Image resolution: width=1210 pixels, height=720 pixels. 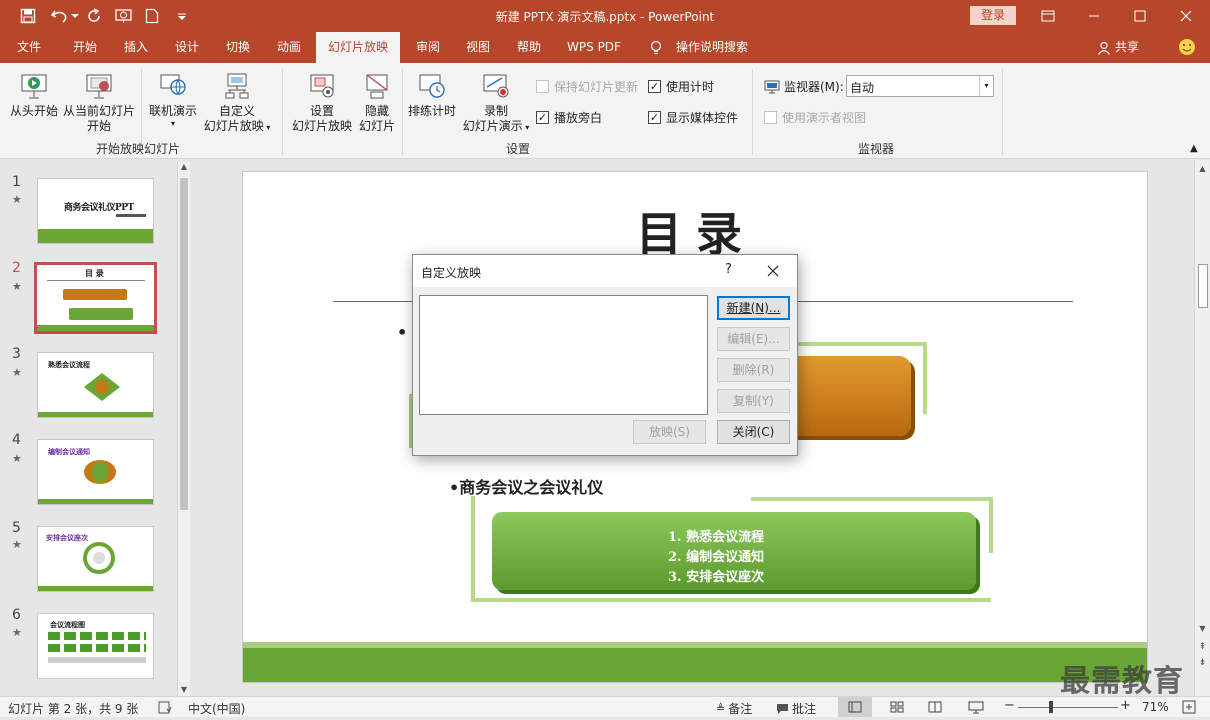 I want to click on play-narrations-checkbox: ✓ 播放旁白, so click(x=569, y=117).